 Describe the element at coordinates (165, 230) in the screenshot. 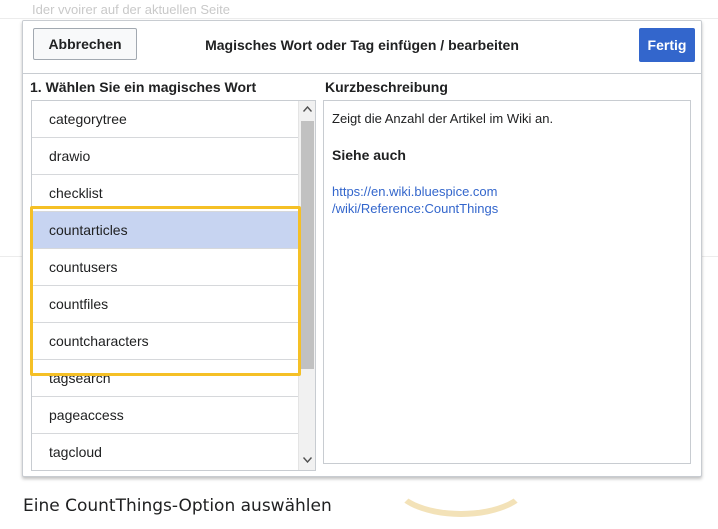

I see `list-item-countarticles: countarticles` at that location.